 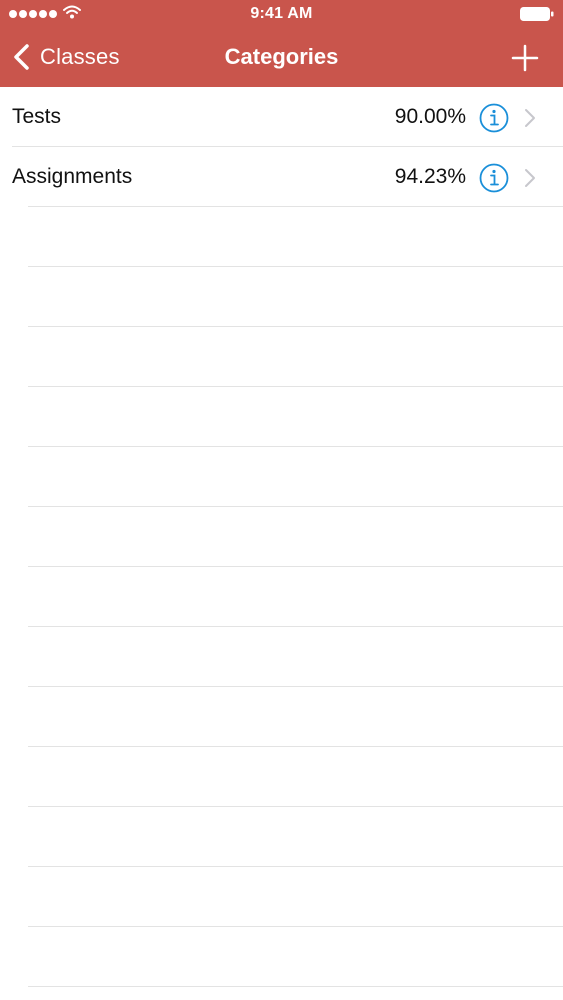 I want to click on status-time: 9:41 AM, so click(x=281, y=13).